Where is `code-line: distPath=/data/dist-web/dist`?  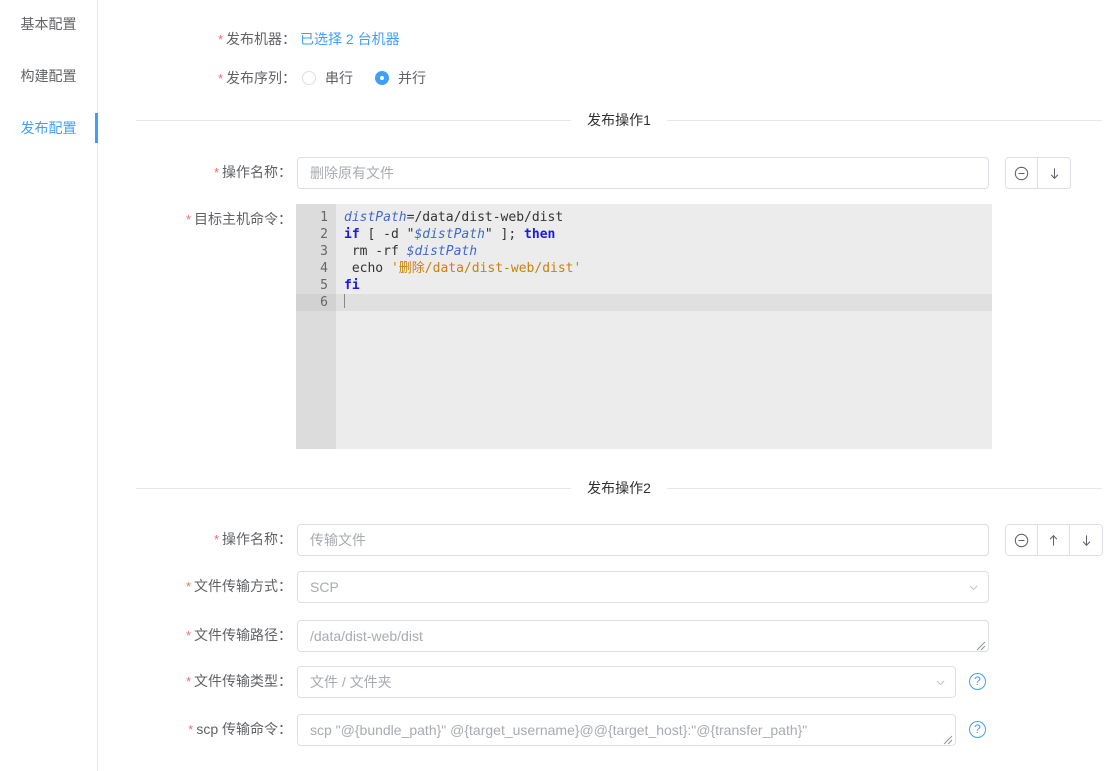 code-line: distPath=/data/dist-web/dist is located at coordinates (664, 217).